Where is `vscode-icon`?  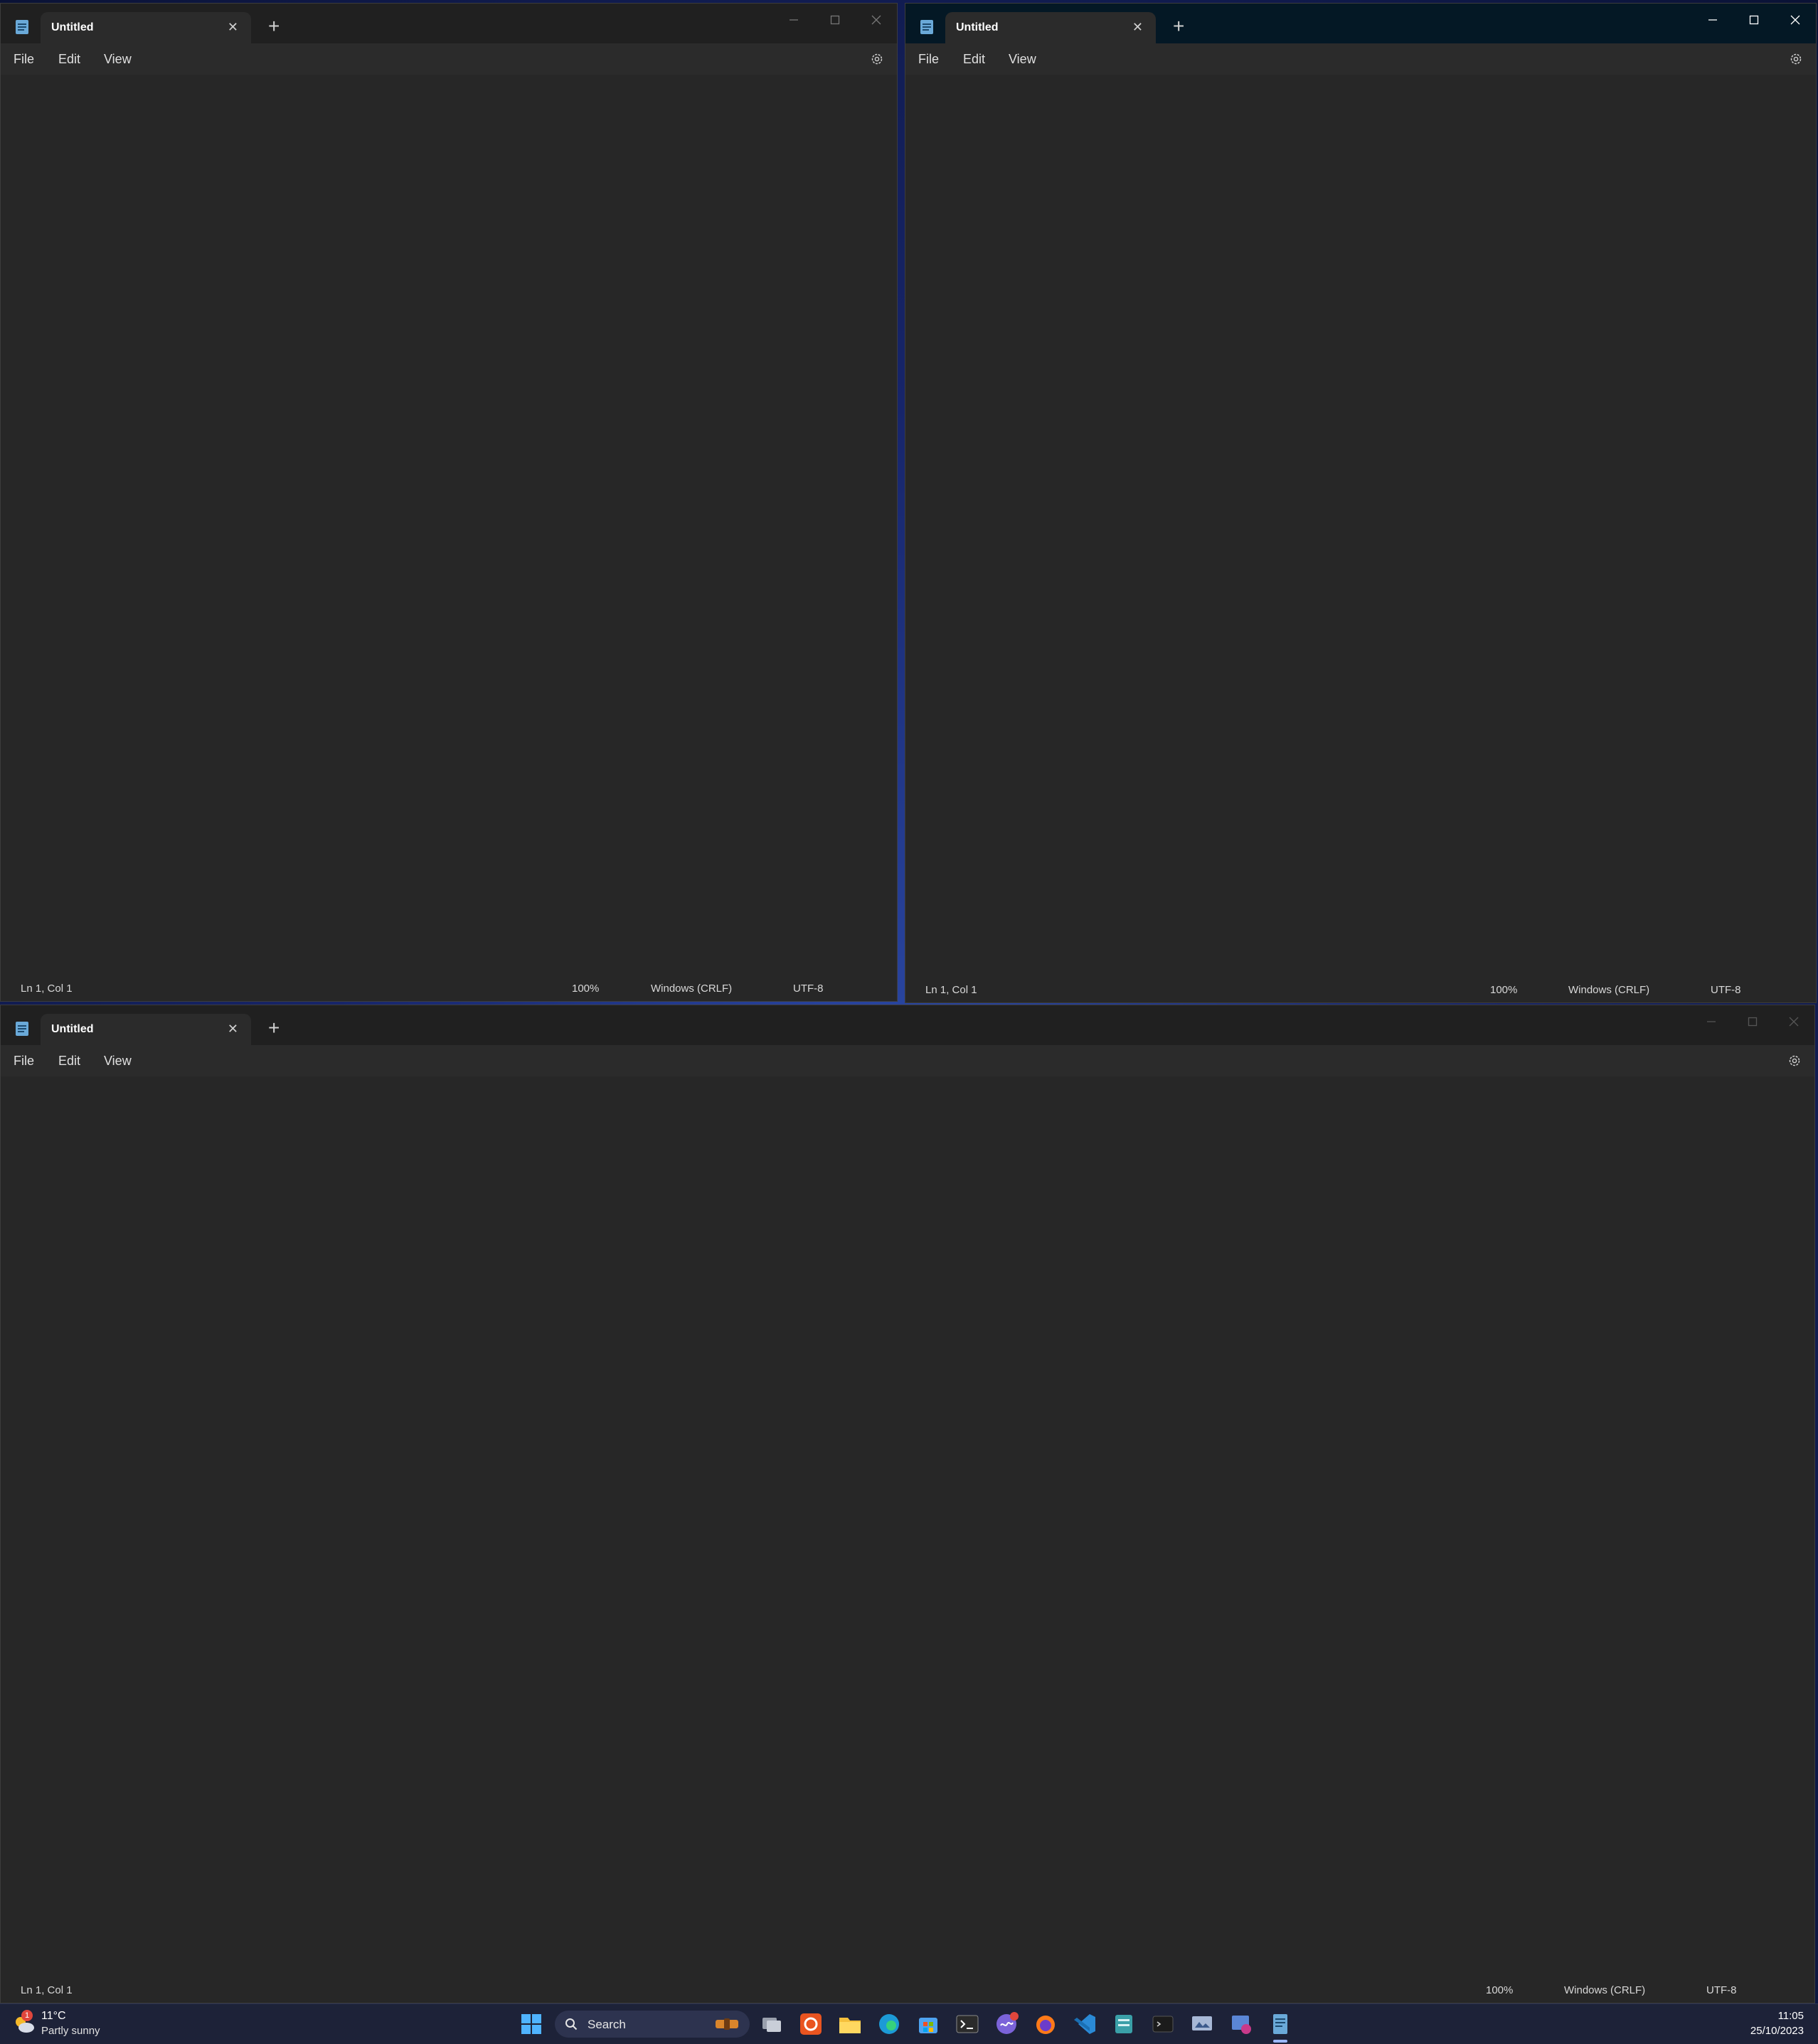
vscode-icon is located at coordinates (1084, 2024).